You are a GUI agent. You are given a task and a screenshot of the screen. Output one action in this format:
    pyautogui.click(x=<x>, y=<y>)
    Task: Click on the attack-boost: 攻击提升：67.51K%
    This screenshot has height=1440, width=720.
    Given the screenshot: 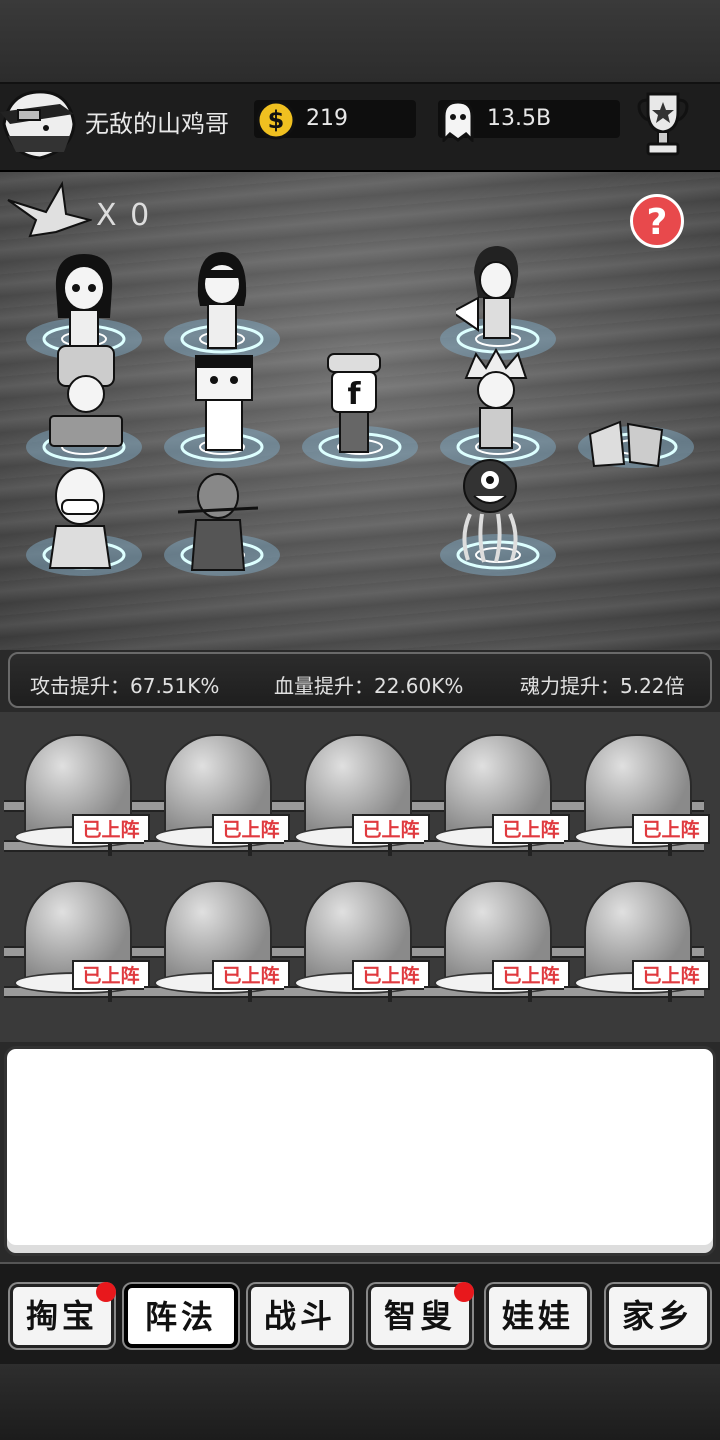 What is the action you would take?
    pyautogui.click(x=125, y=686)
    